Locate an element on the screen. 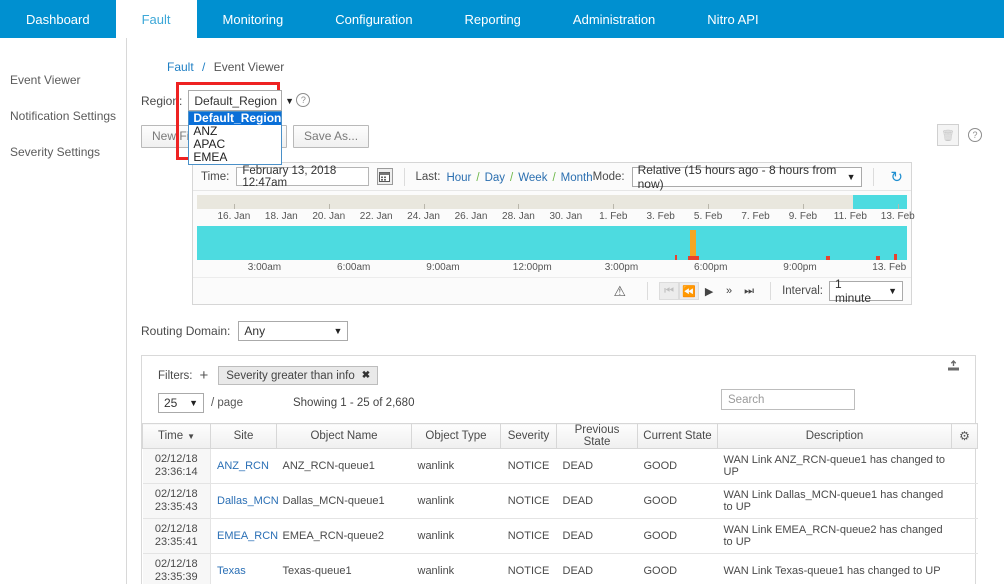 The height and width of the screenshot is (584, 1004). region-select: Default_Region ▼ is located at coordinates (241, 100).